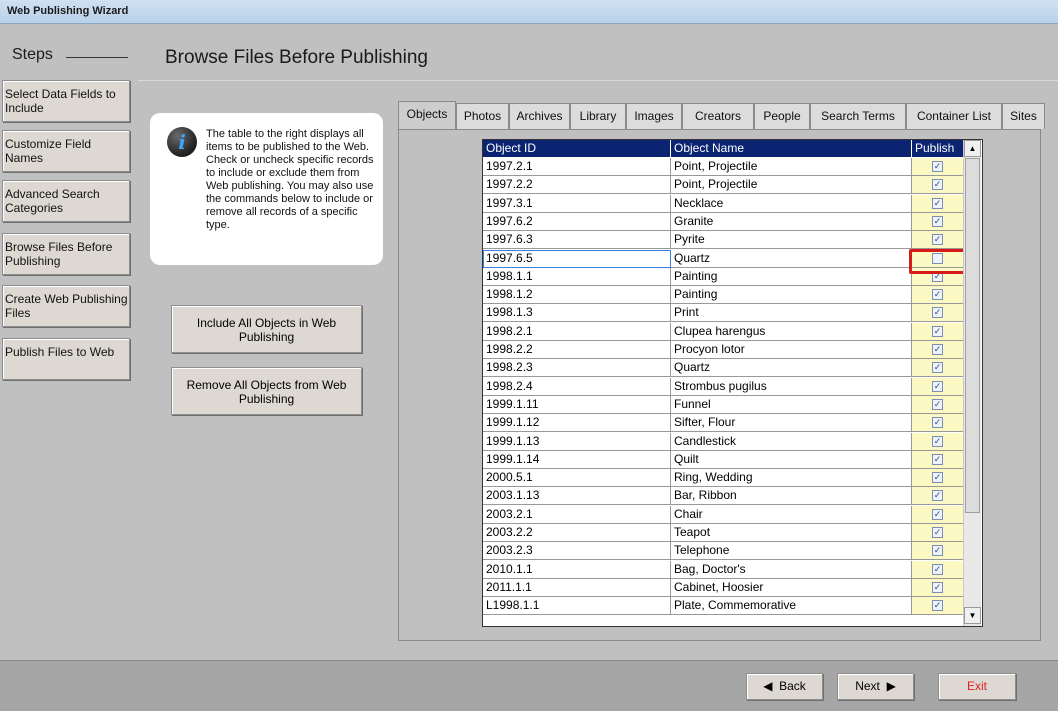  I want to click on step-publish-files: Publish Files to Web, so click(66, 359).